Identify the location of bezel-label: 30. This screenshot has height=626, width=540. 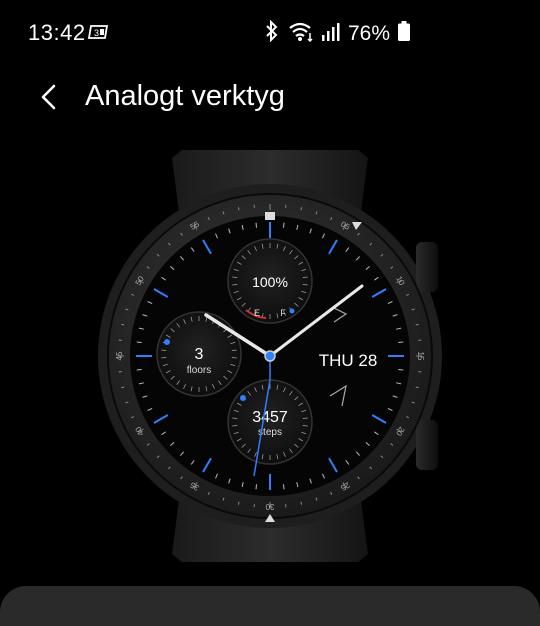
(269, 506).